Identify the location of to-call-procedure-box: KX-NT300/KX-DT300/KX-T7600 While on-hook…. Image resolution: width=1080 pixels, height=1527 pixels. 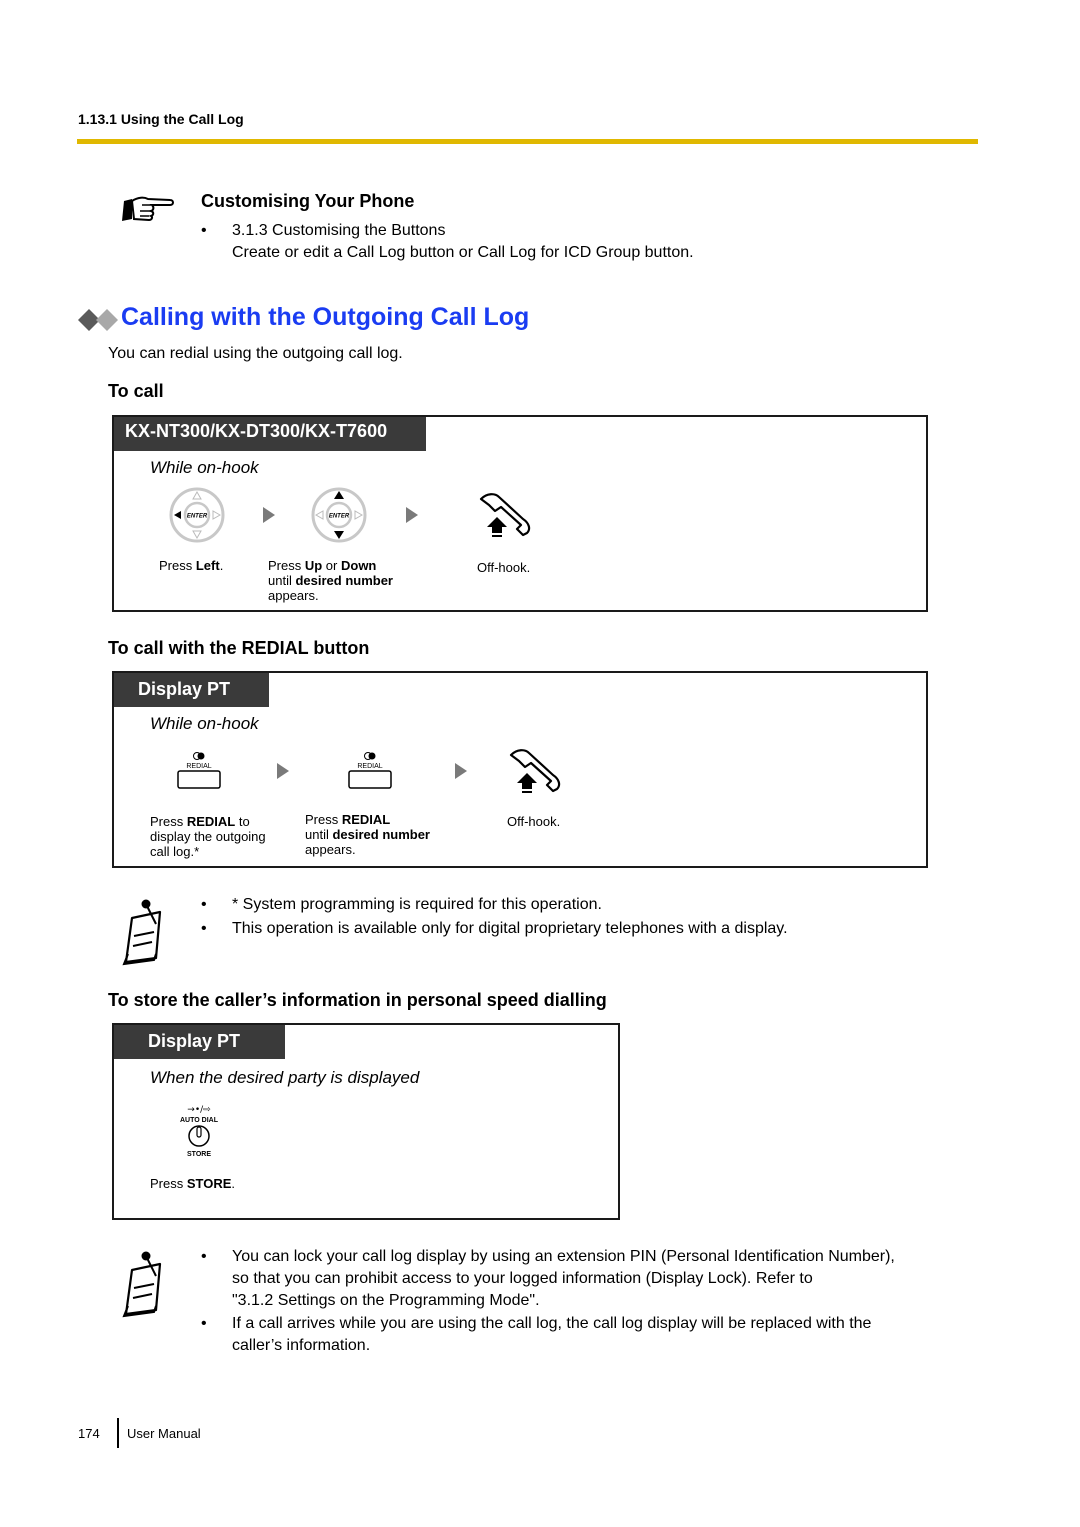
(520, 513).